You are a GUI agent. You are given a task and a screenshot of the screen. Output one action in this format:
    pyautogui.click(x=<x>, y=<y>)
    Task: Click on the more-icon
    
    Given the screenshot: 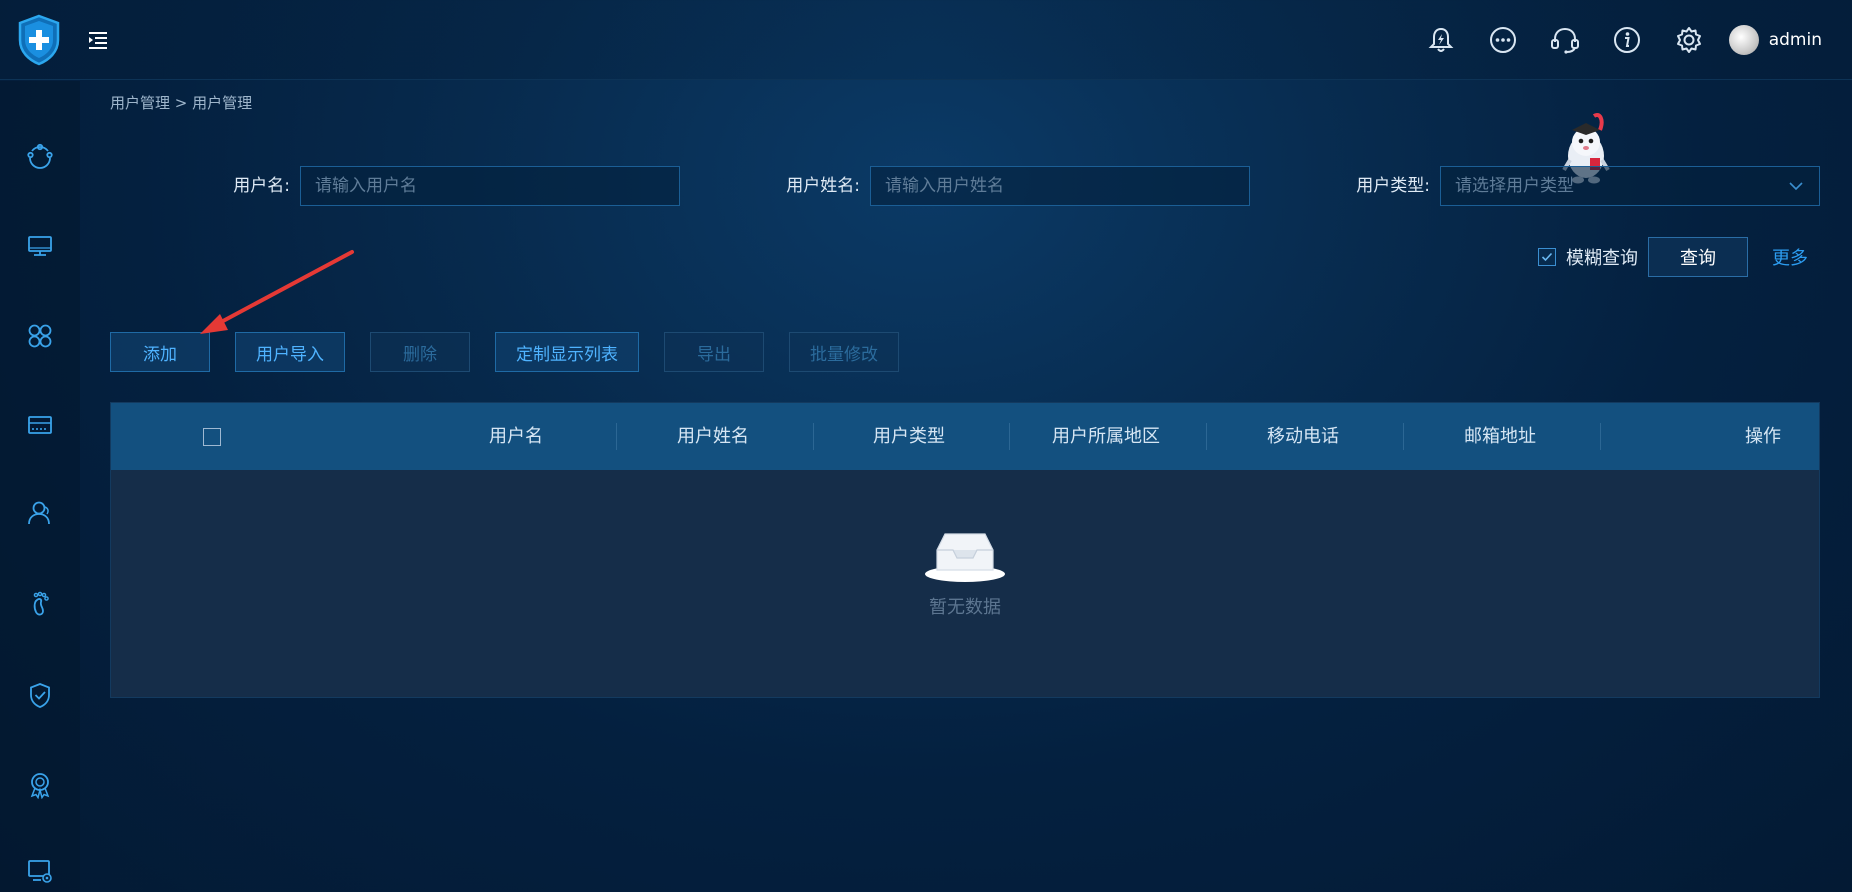 What is the action you would take?
    pyautogui.click(x=1503, y=40)
    